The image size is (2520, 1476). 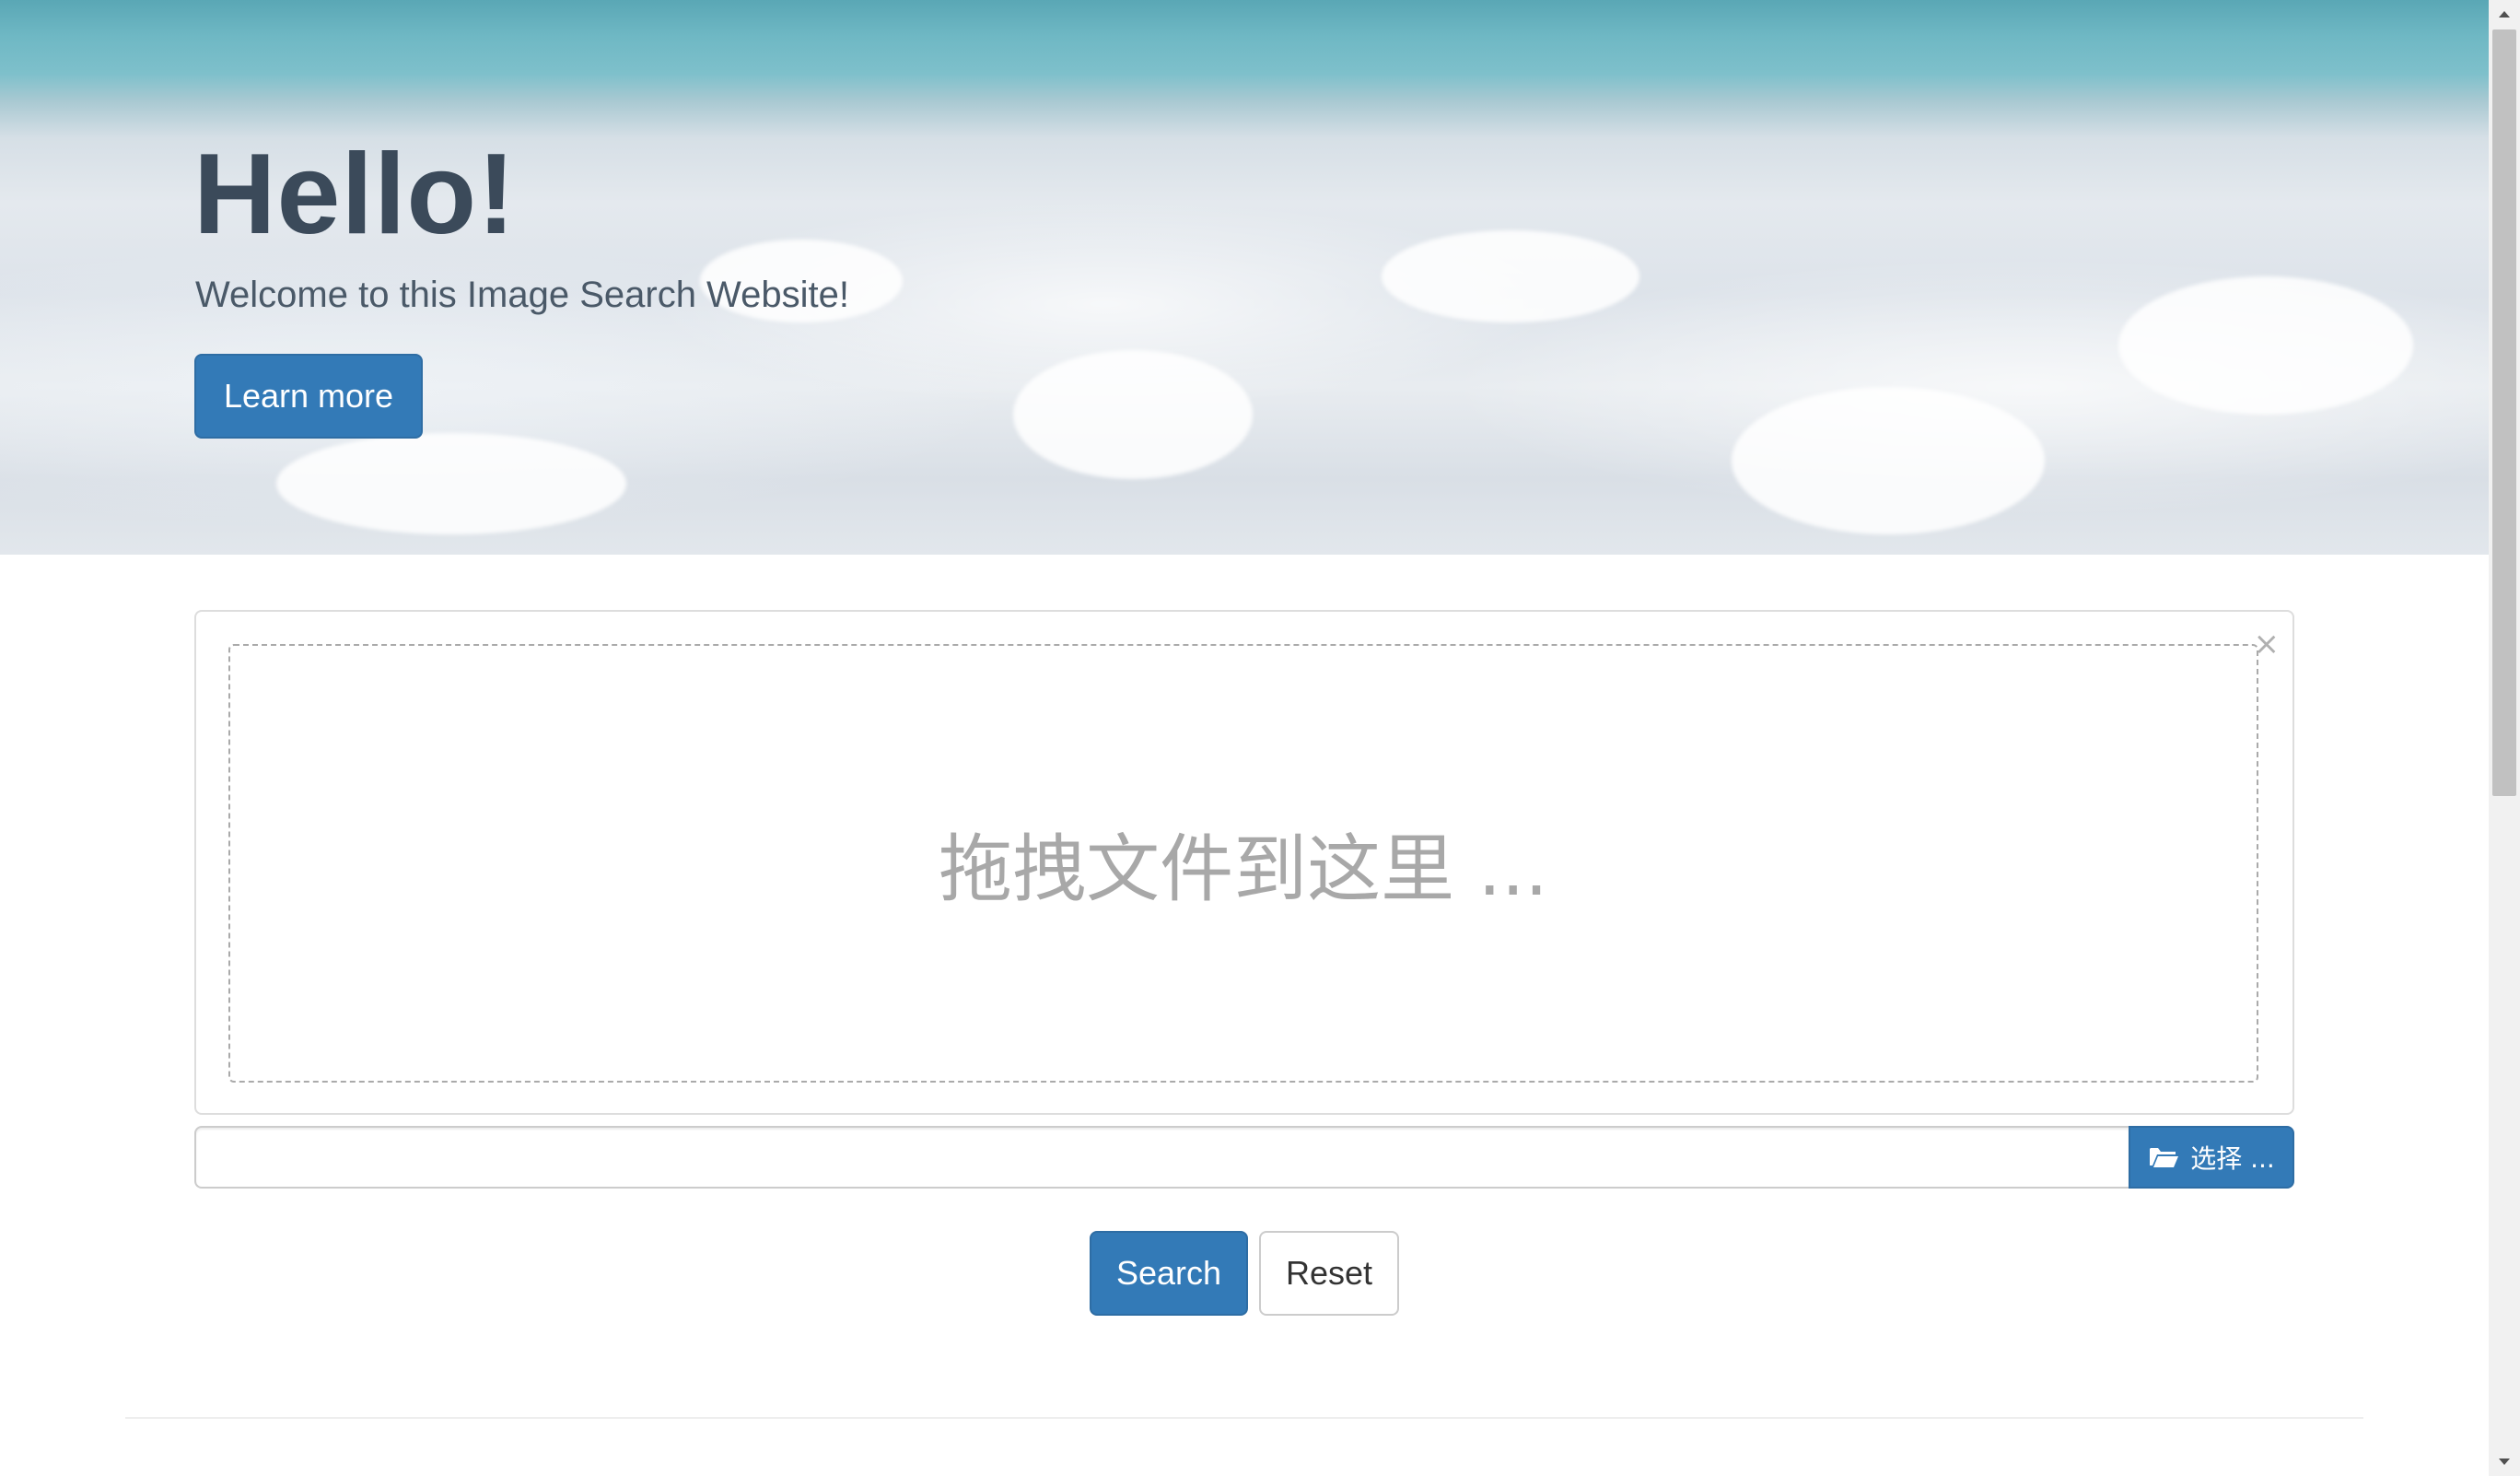 I want to click on form-actions: Search Reset, so click(x=1244, y=1273).